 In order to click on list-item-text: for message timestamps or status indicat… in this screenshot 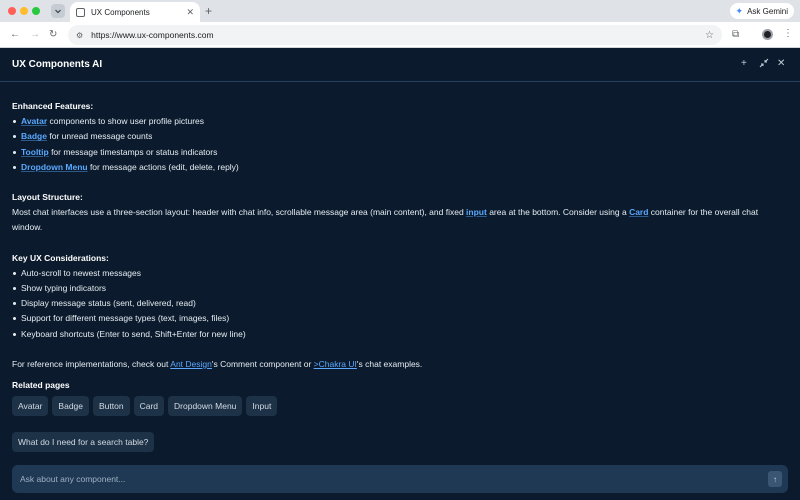, I will do `click(133, 151)`.